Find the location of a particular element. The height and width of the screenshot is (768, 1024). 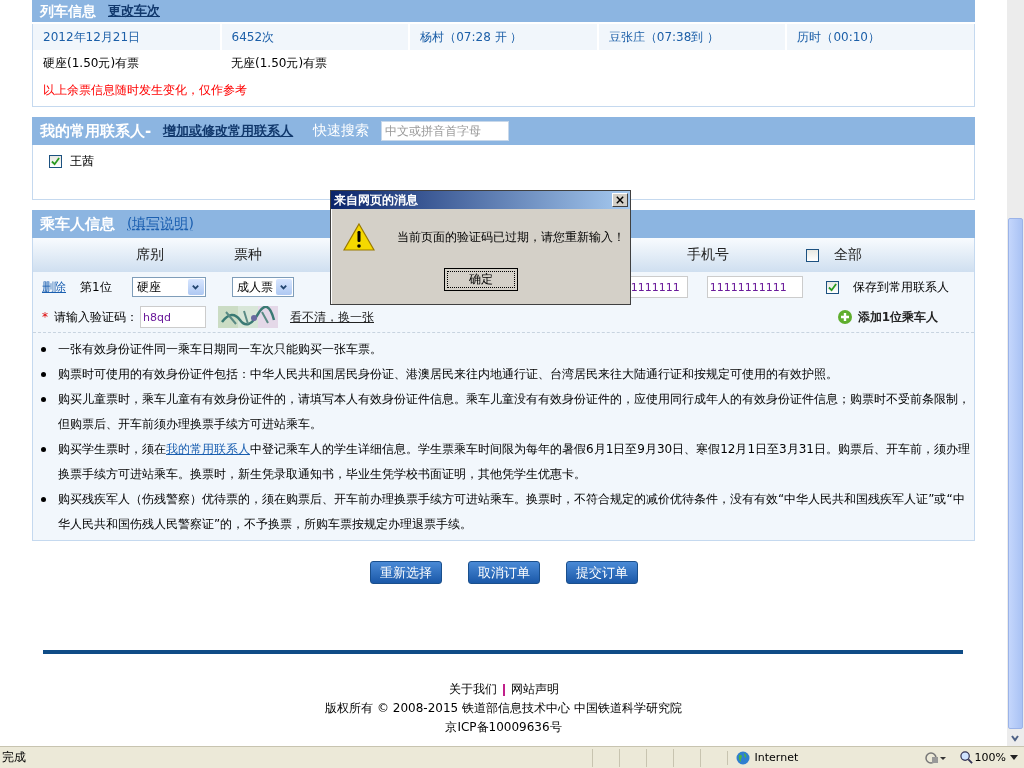

close-button is located at coordinates (620, 200).